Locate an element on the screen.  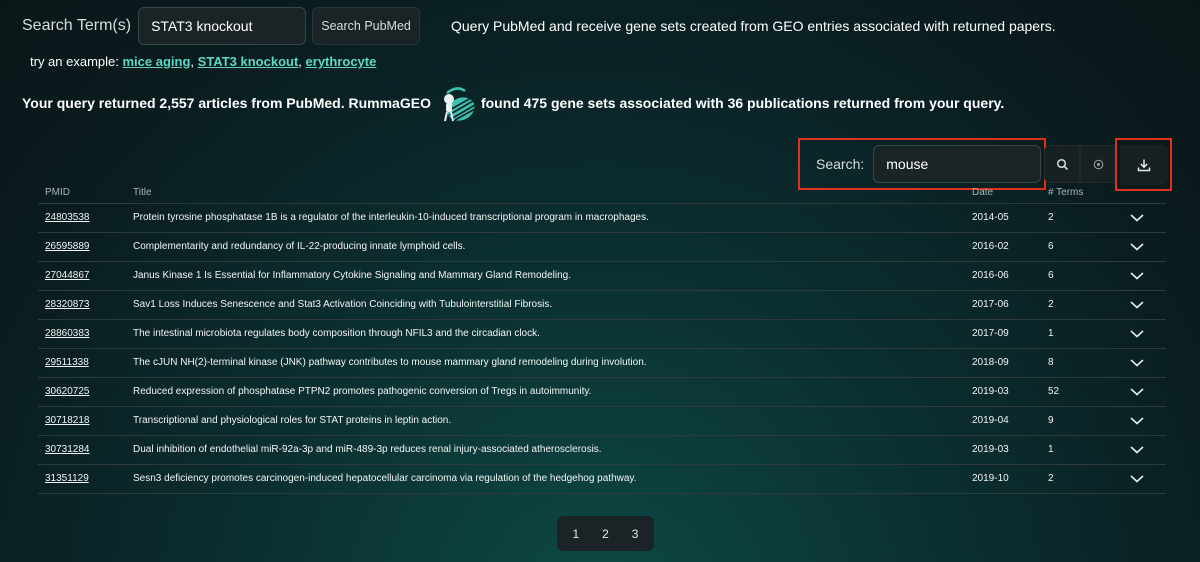
table-search-label: Search: is located at coordinates (840, 164).